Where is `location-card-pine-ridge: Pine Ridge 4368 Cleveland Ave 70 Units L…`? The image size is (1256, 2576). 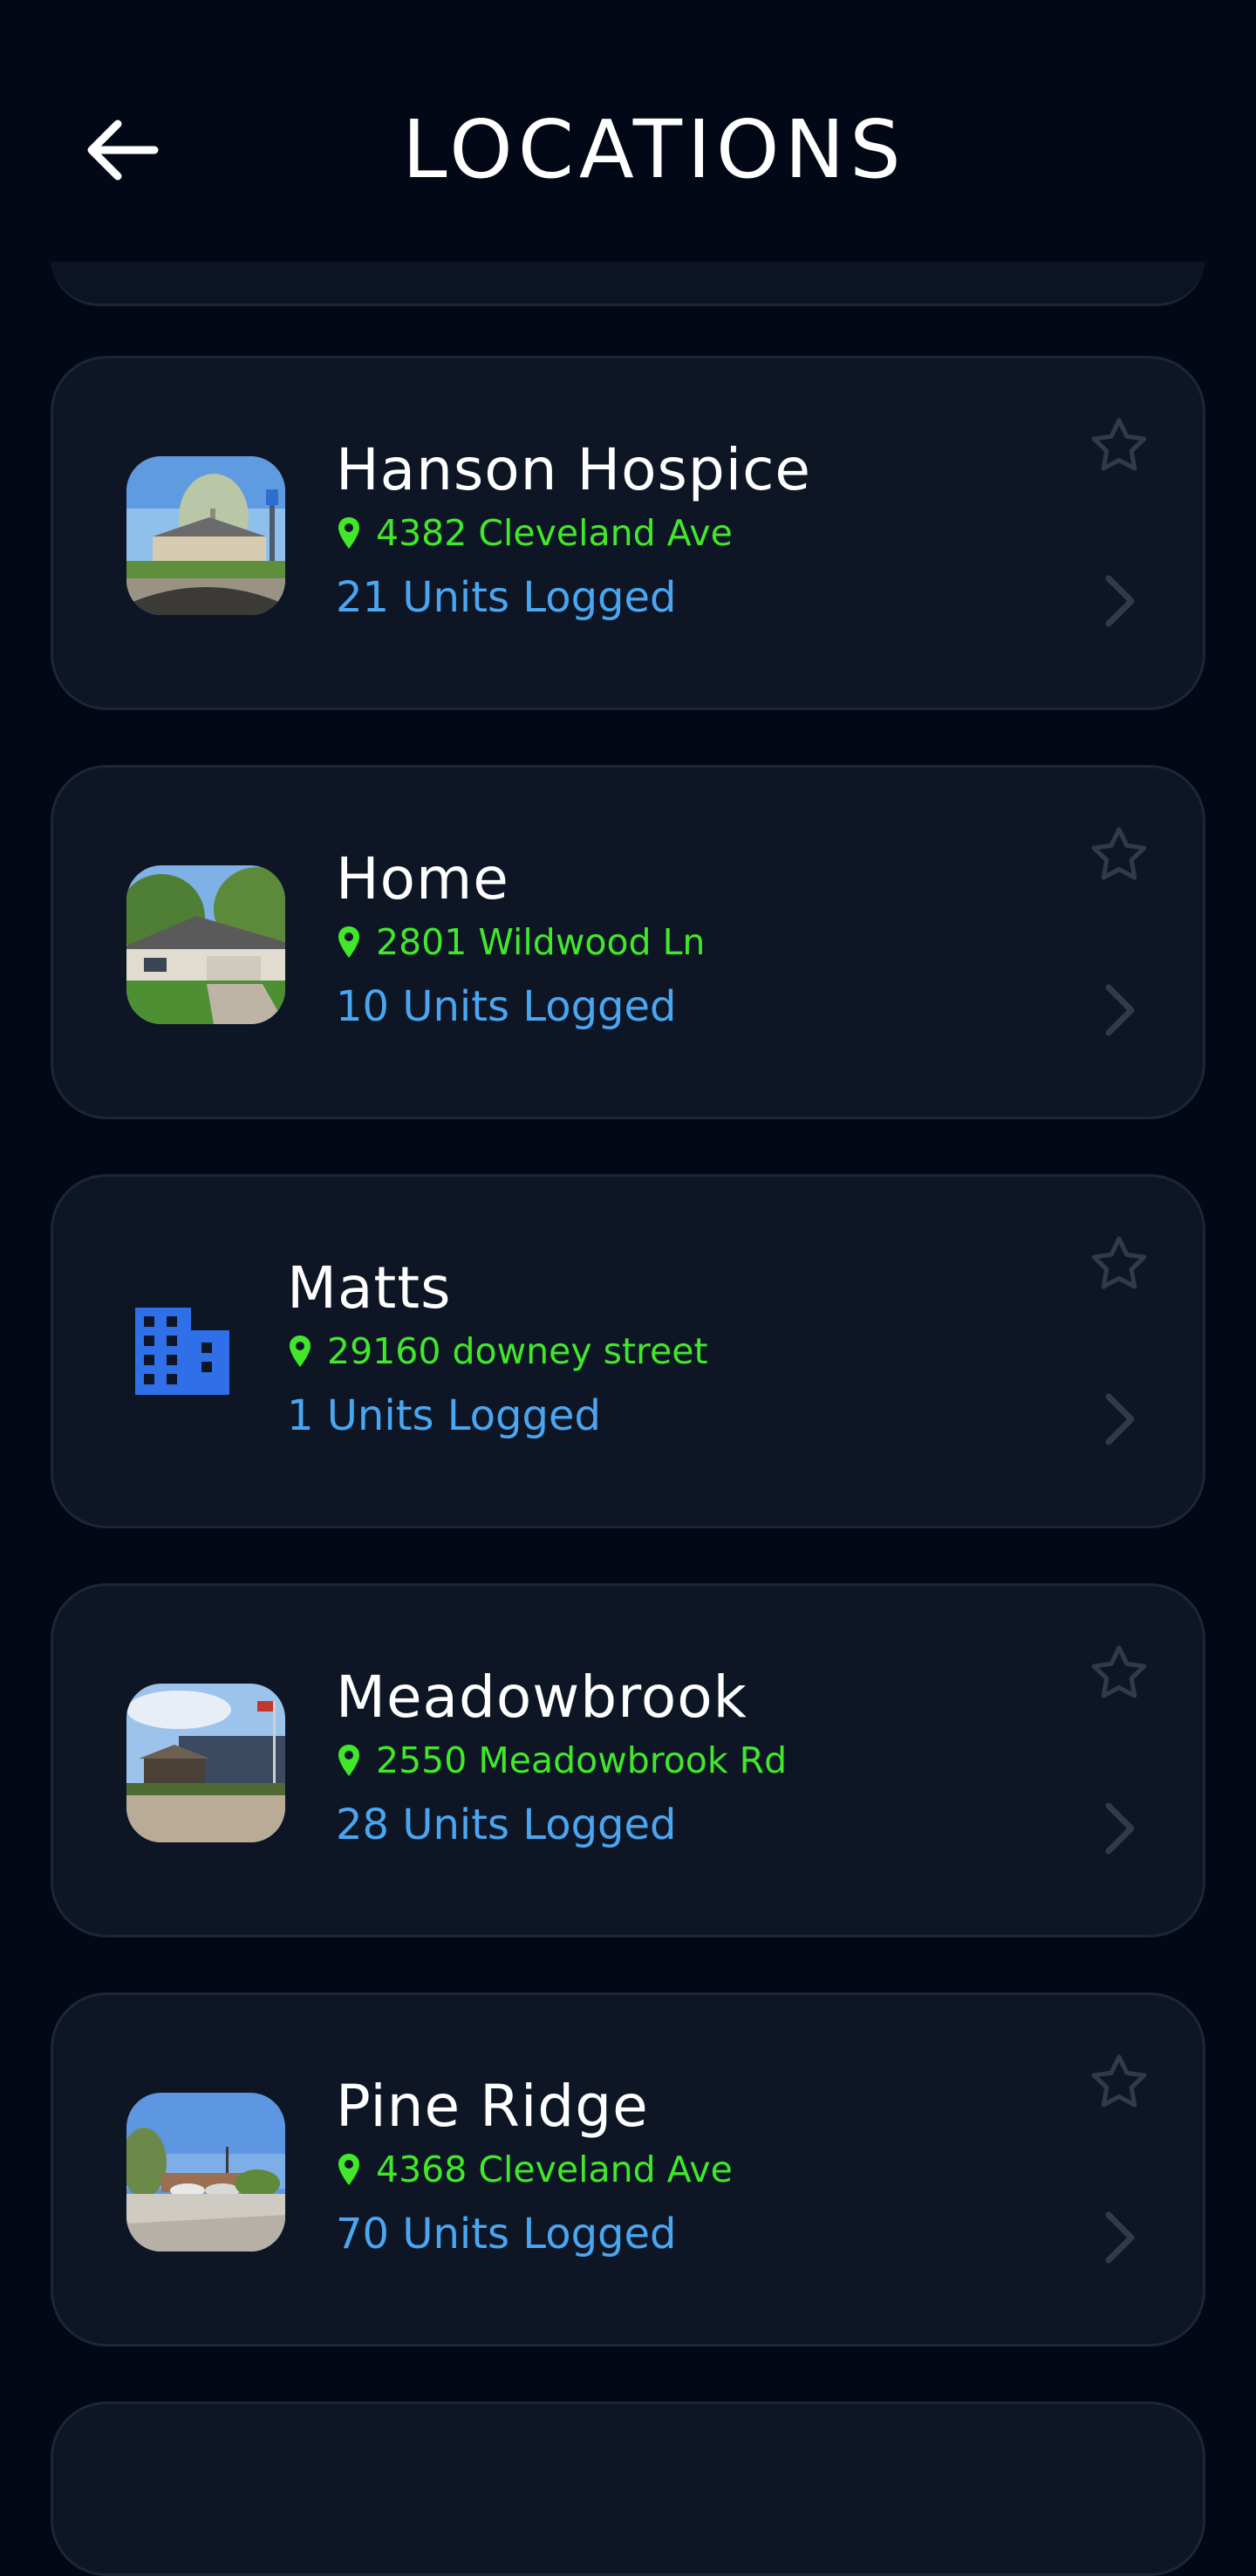
location-card-pine-ridge: Pine Ridge 4368 Cleveland Ave 70 Units L… is located at coordinates (628, 2169).